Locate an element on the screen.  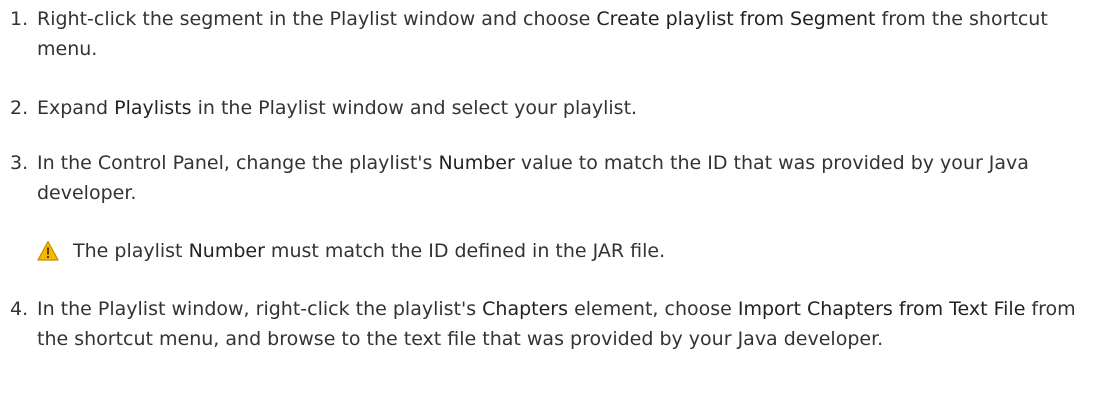
warning-icon is located at coordinates (48, 250).